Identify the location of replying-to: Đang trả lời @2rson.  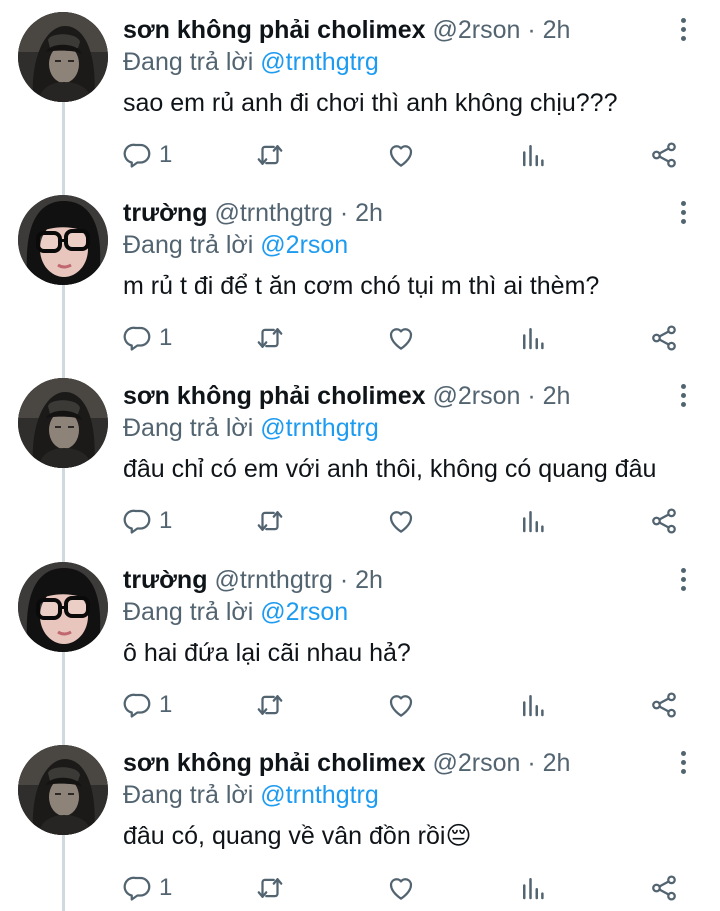
(235, 245).